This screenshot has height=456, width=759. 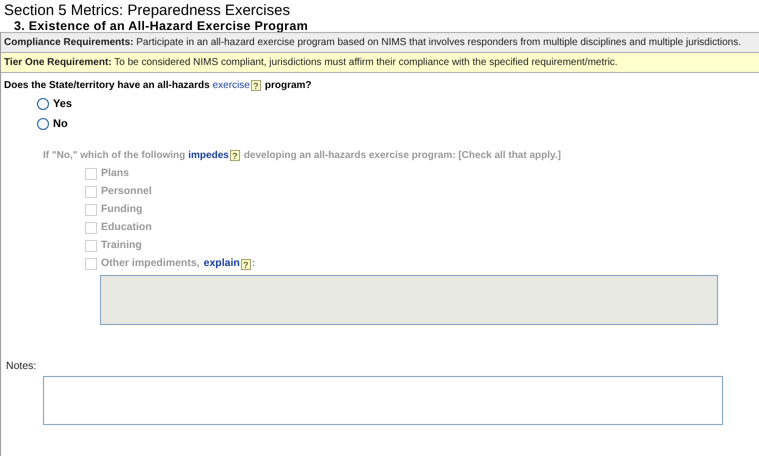 What do you see at coordinates (383, 400) in the screenshot?
I see `notes-field` at bounding box center [383, 400].